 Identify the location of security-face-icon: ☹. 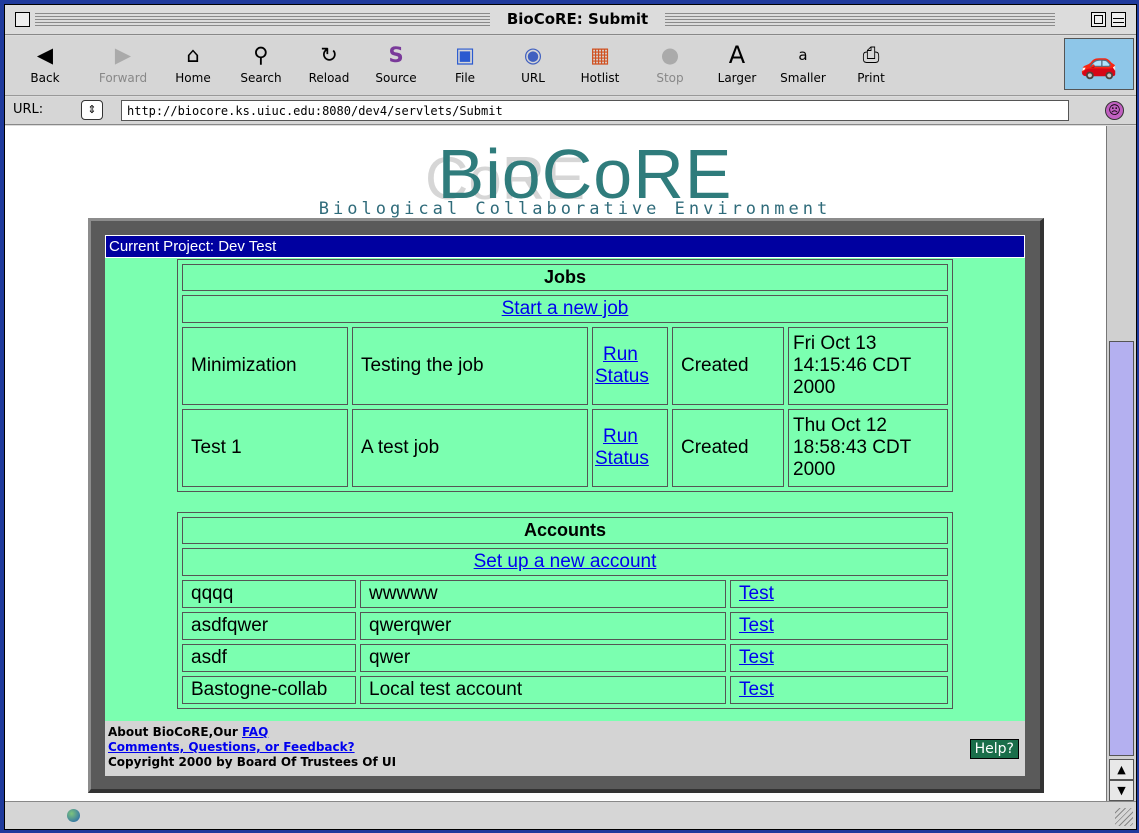
(1114, 110).